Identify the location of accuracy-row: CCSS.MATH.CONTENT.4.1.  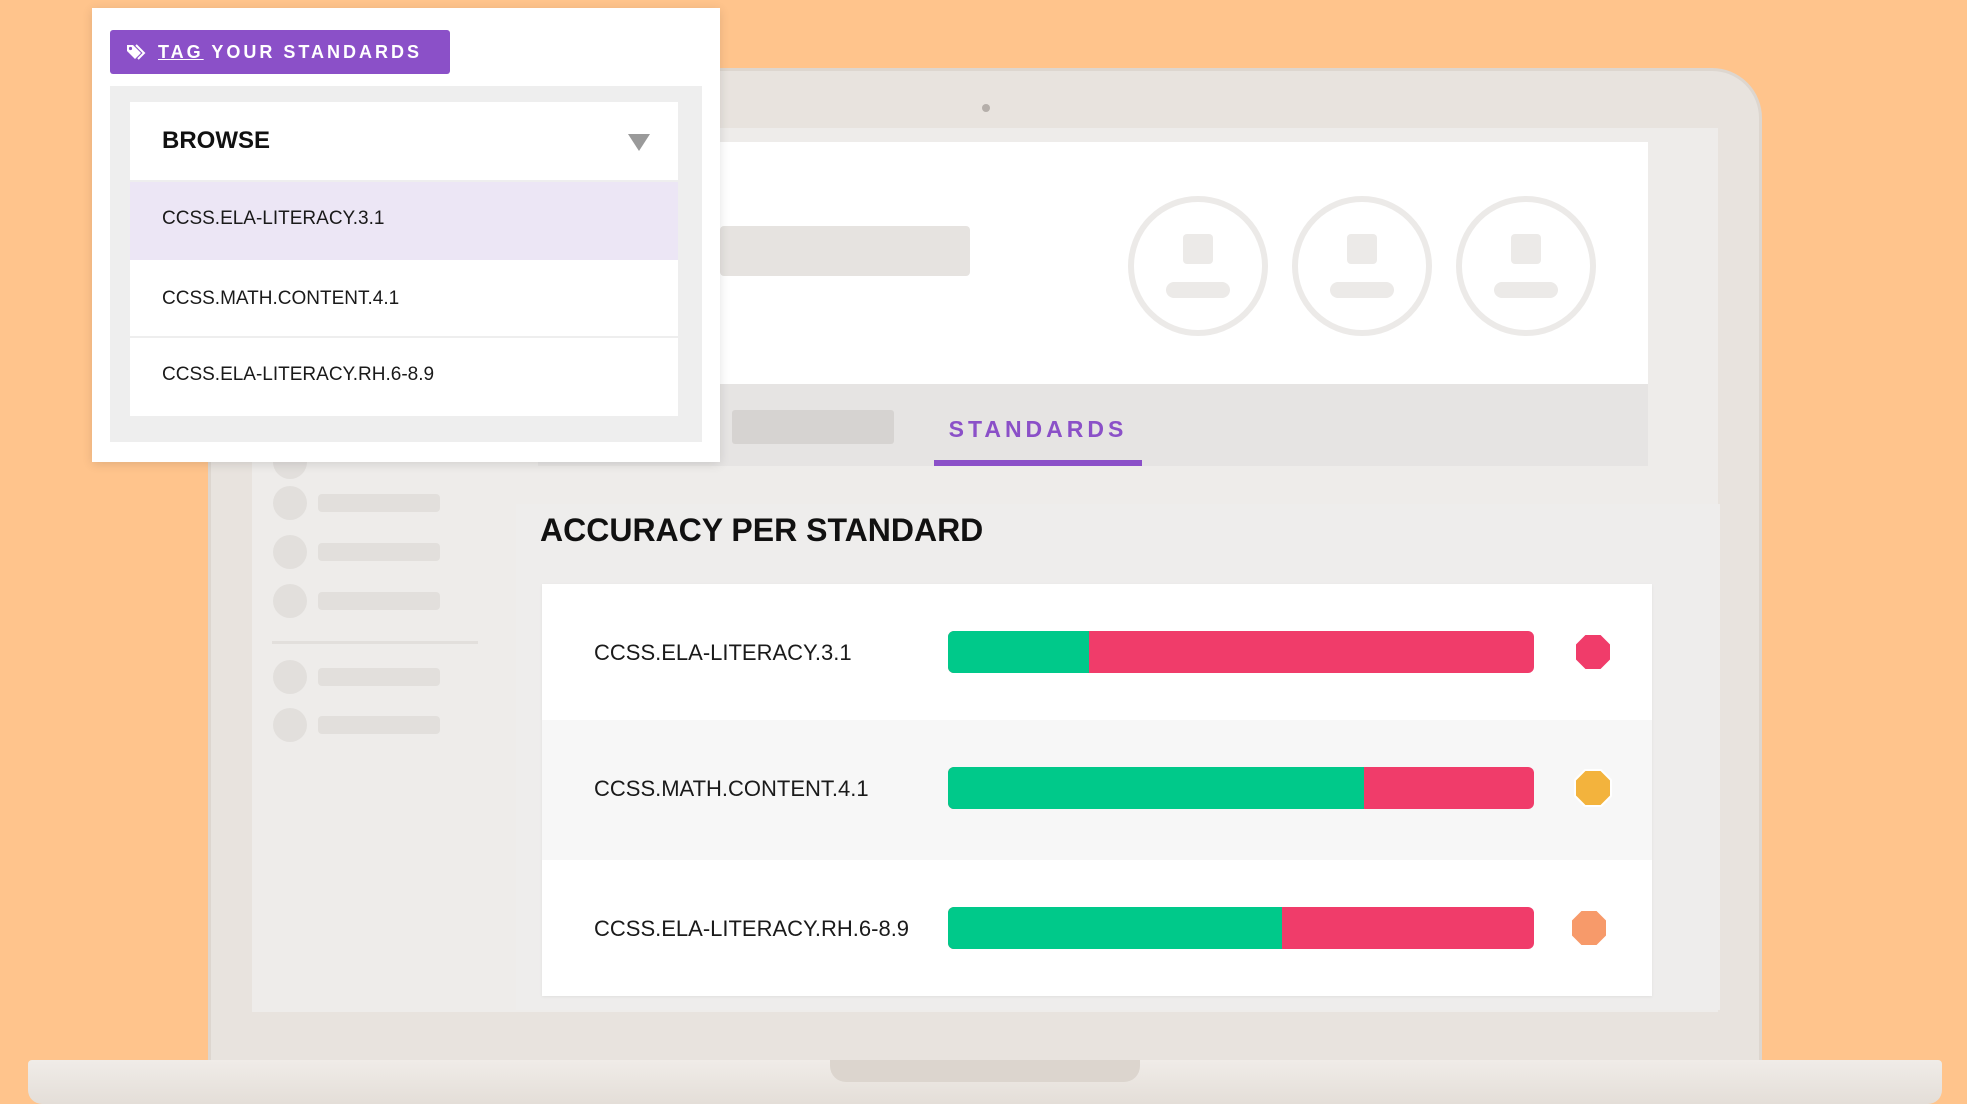
(1097, 790).